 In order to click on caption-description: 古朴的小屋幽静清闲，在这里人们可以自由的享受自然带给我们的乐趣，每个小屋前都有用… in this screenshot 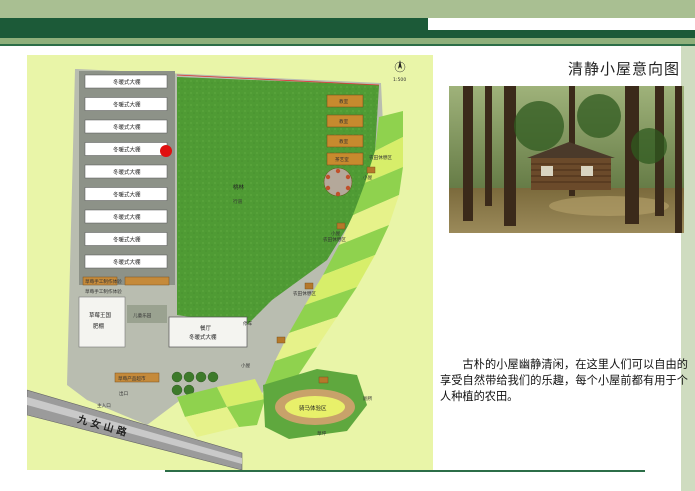, I will do `click(564, 381)`.